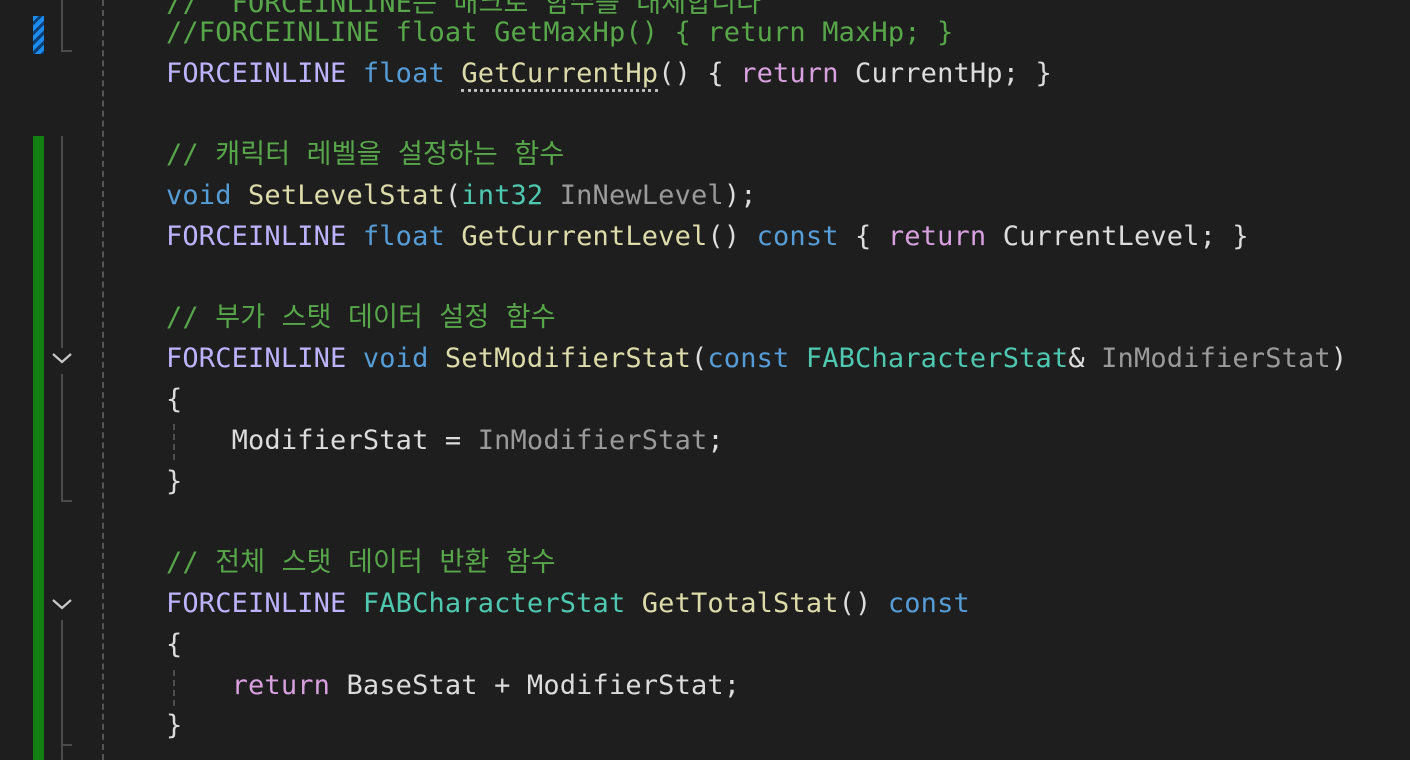  I want to click on code-token: ModifierStat =, so click(322, 440).